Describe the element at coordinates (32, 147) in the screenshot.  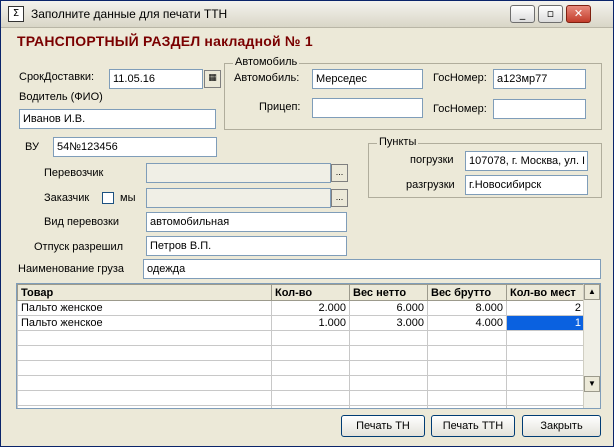
I see `license-label: ВУ` at that location.